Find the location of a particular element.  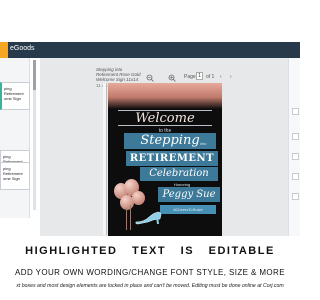

balloon is located at coordinates (138, 198).